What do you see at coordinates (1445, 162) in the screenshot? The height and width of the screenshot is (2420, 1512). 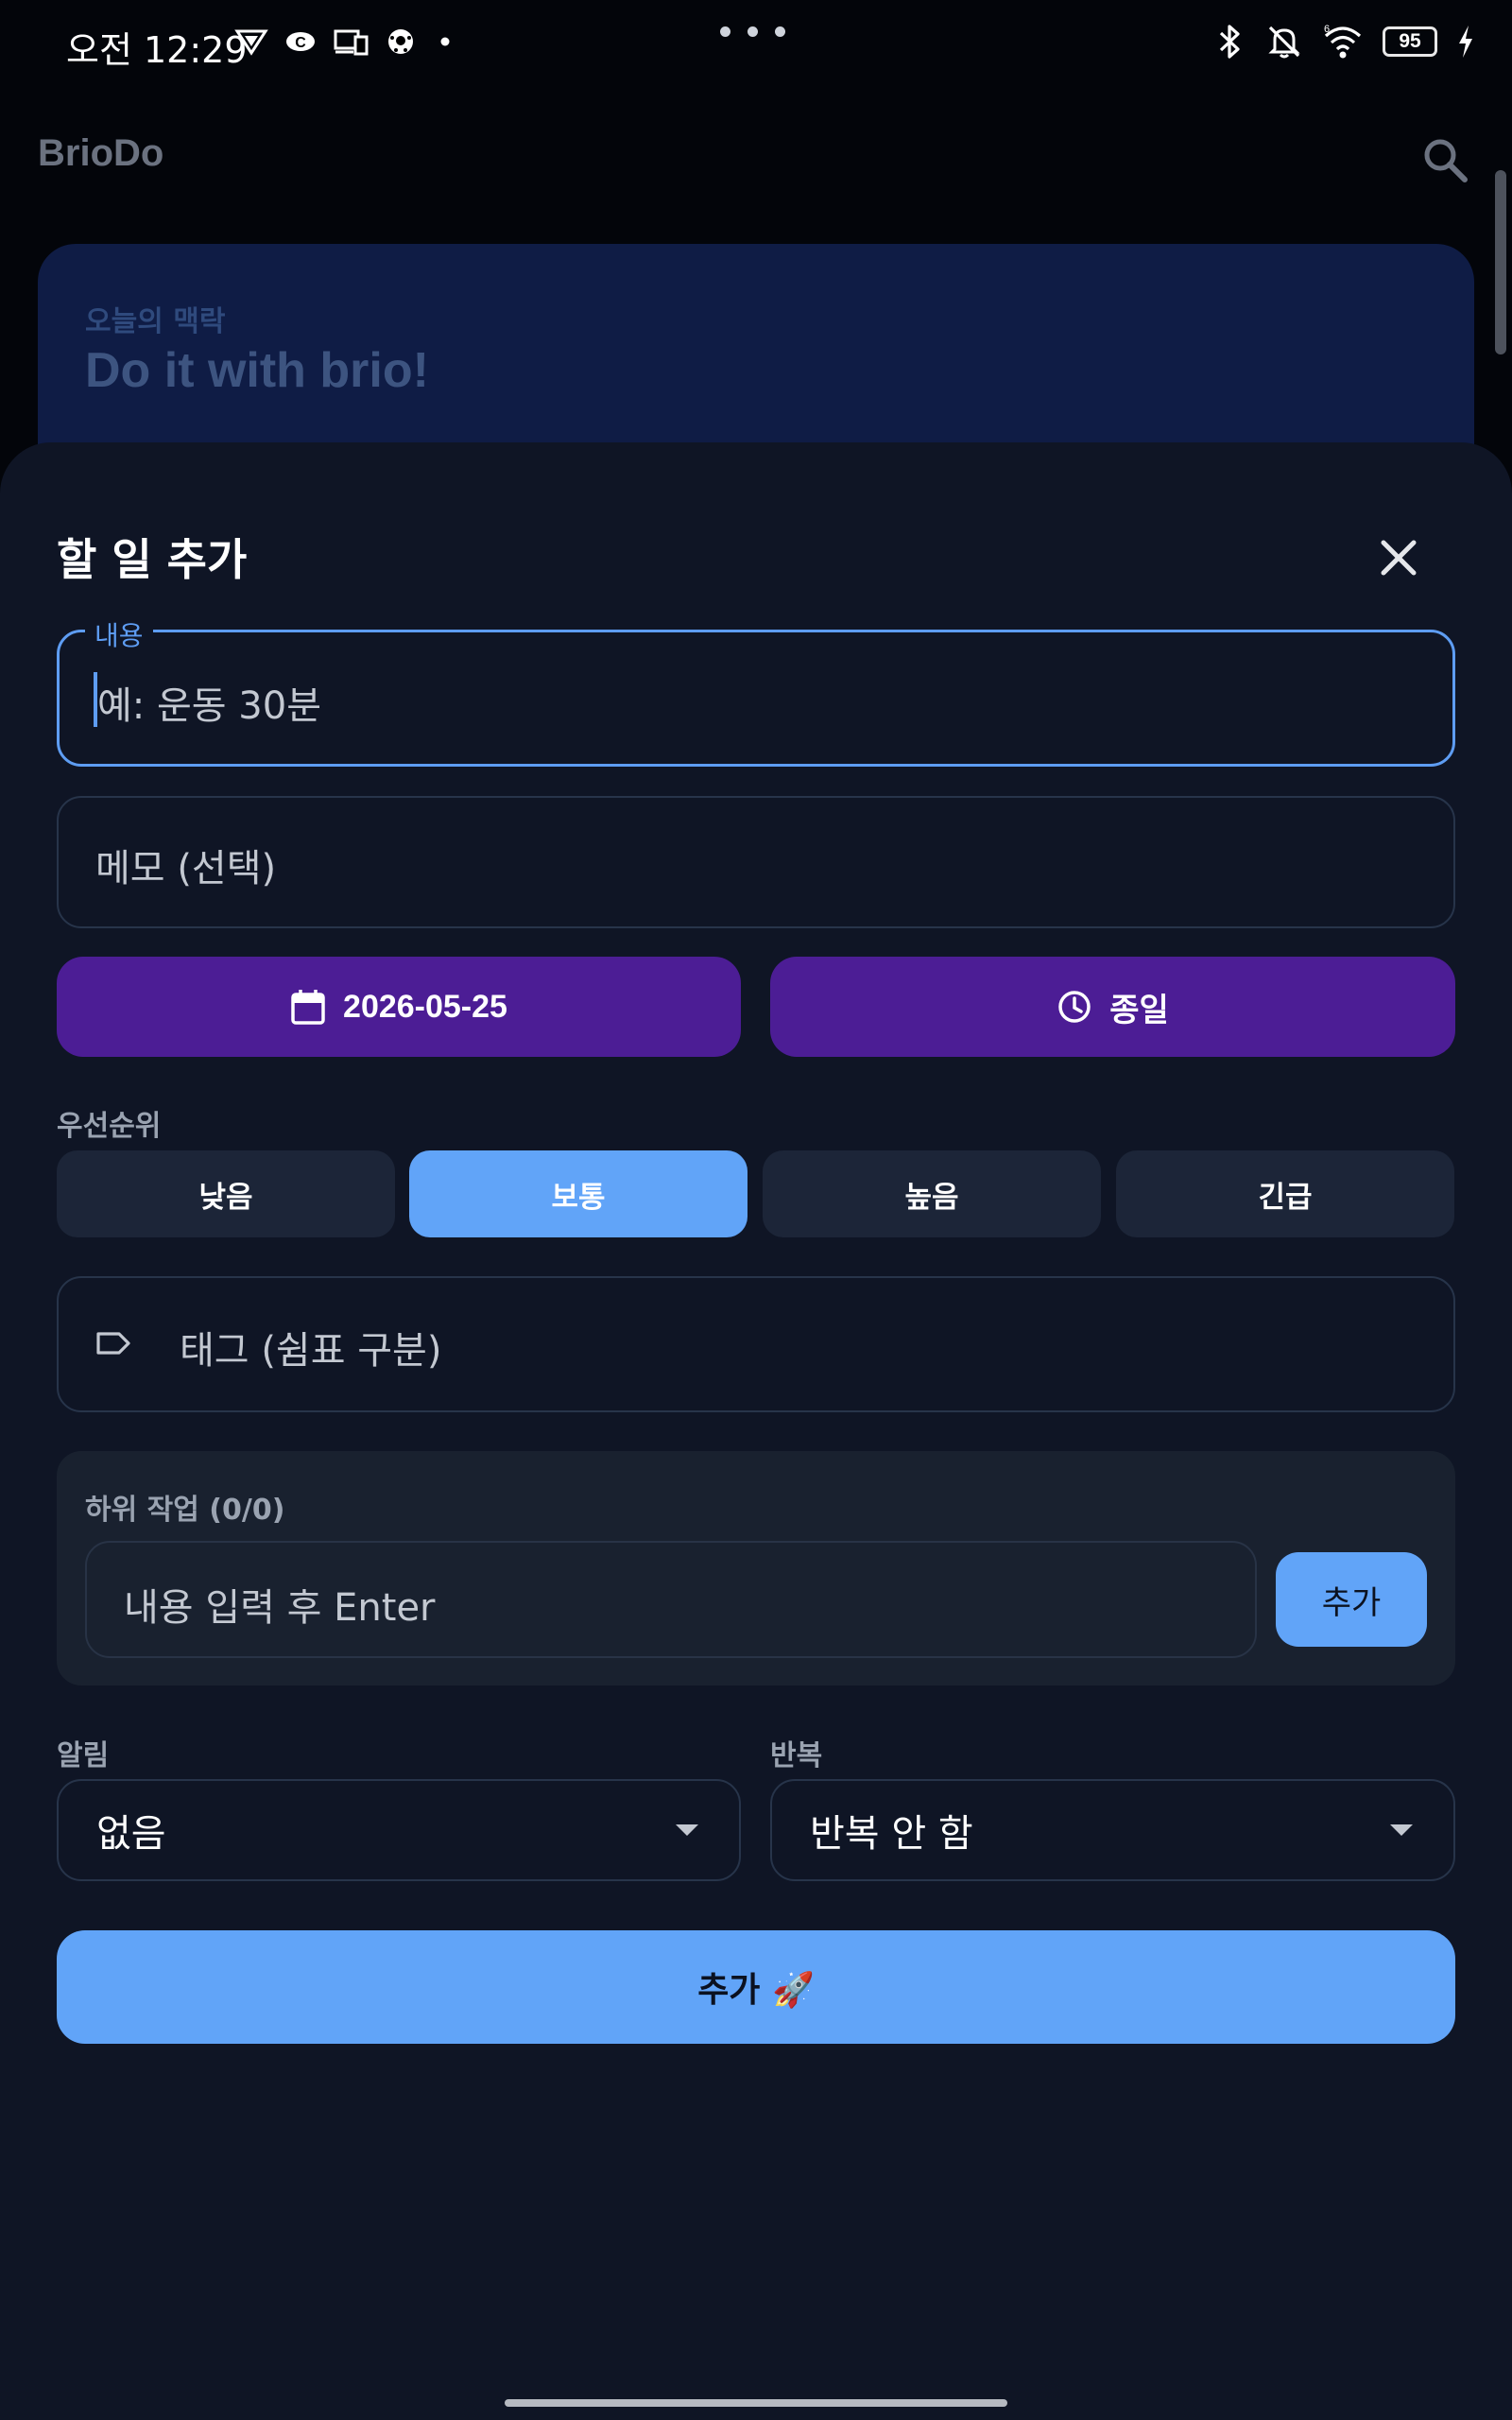 I see `search-icon` at bounding box center [1445, 162].